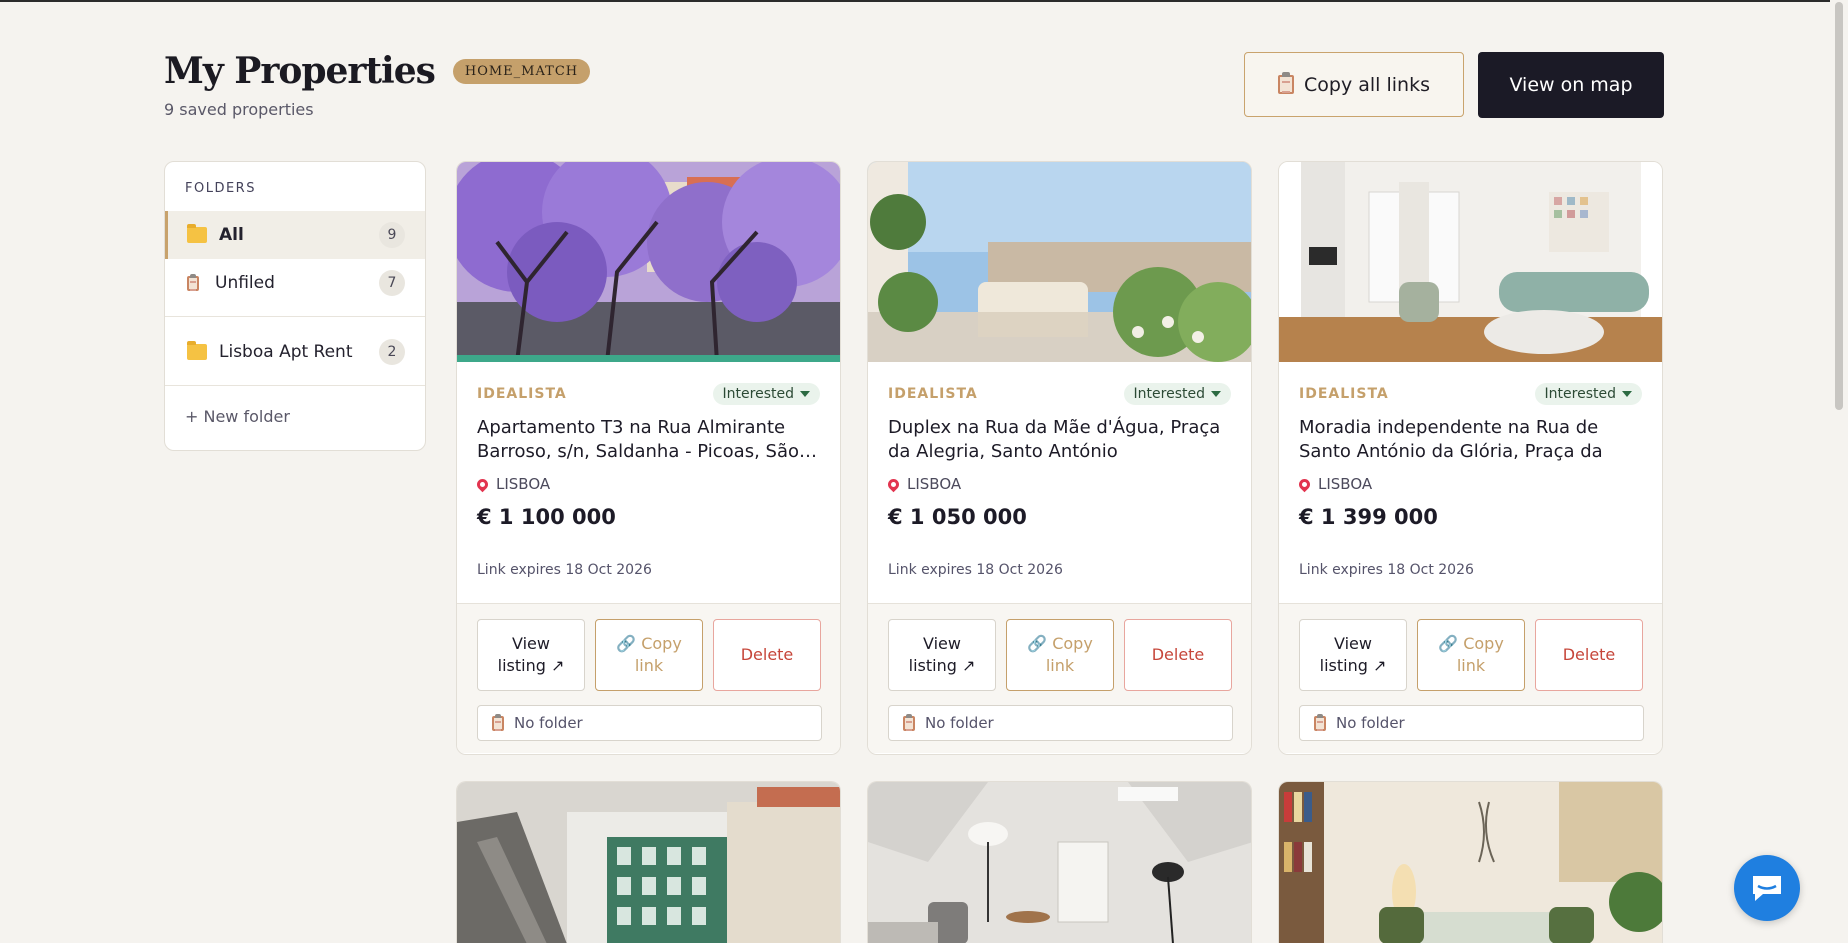 The image size is (1848, 943). Describe the element at coordinates (295, 283) in the screenshot. I see `folder-item-unfiled: Unfiled 7` at that location.